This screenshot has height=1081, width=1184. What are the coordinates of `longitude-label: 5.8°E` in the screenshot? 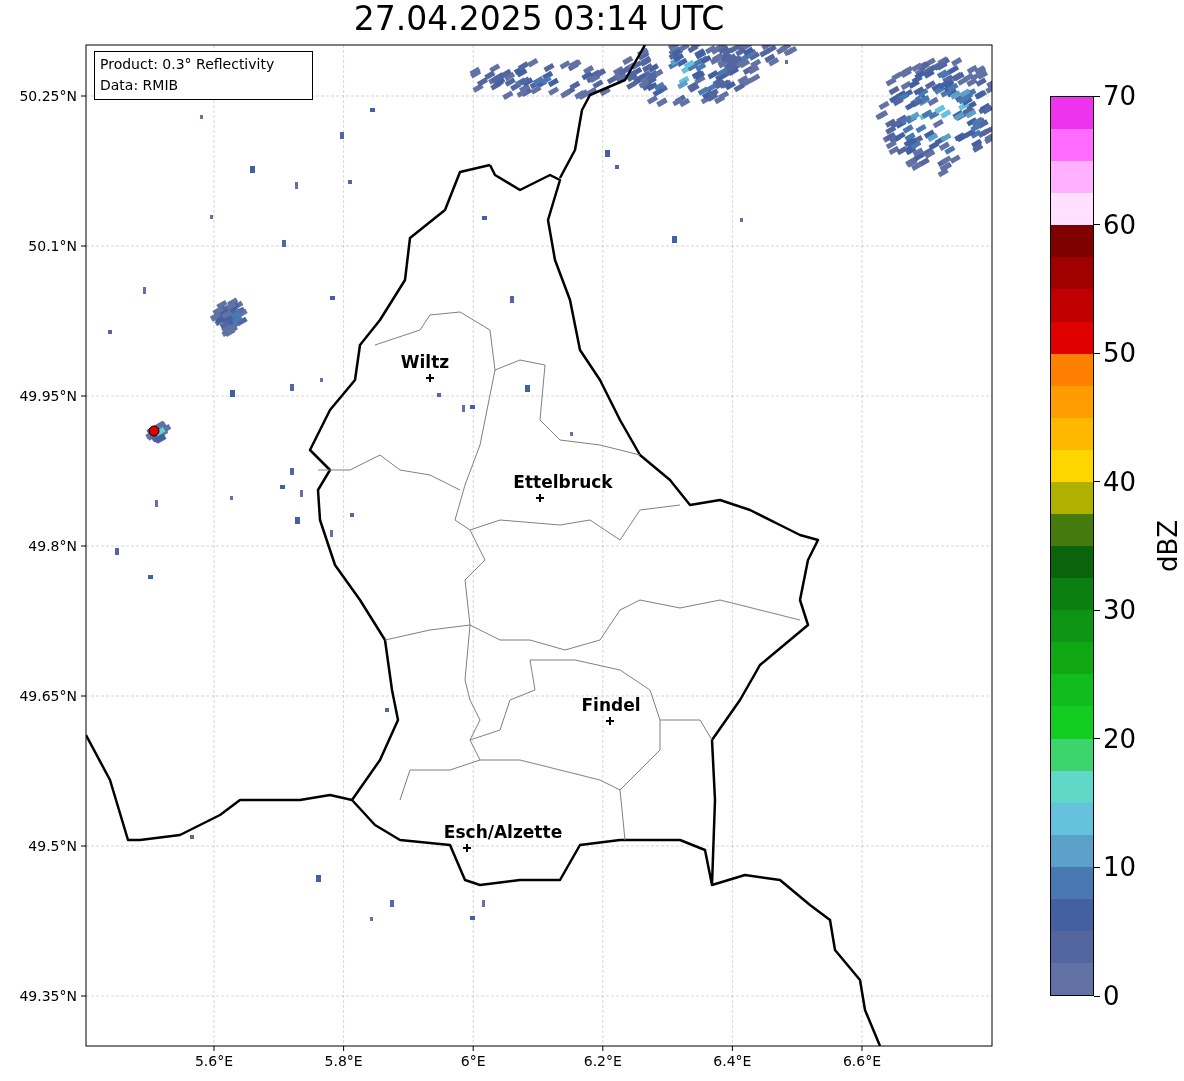 It's located at (343, 1061).